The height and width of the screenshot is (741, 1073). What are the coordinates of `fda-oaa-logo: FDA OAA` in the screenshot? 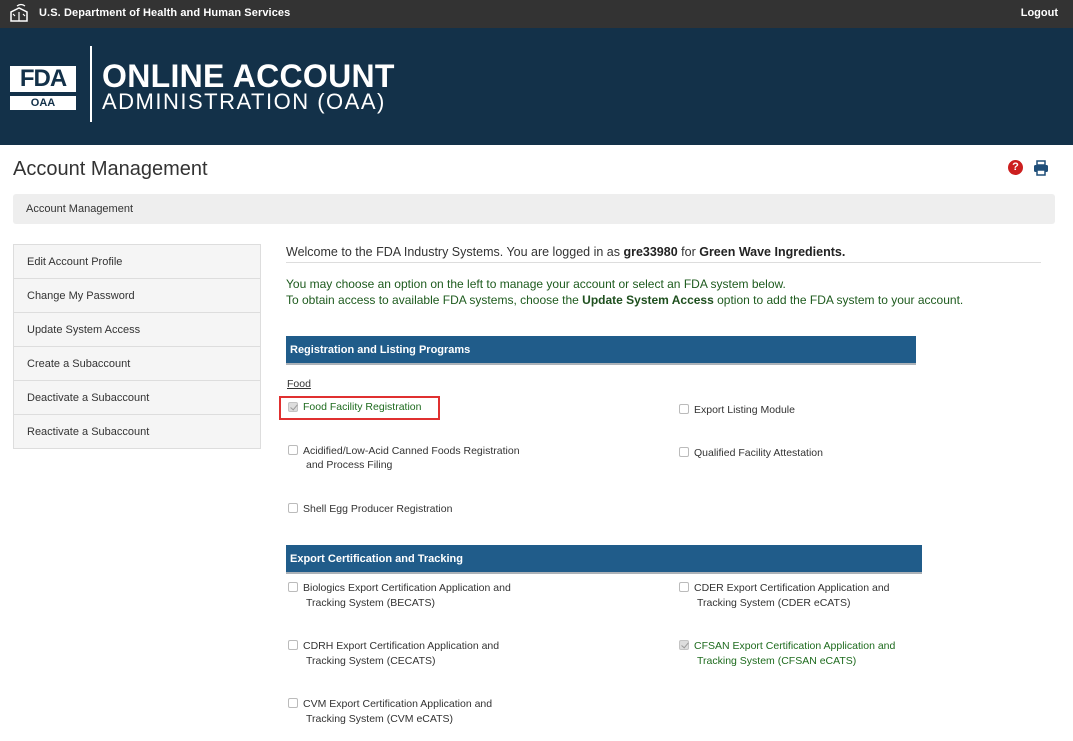 It's located at (43, 88).